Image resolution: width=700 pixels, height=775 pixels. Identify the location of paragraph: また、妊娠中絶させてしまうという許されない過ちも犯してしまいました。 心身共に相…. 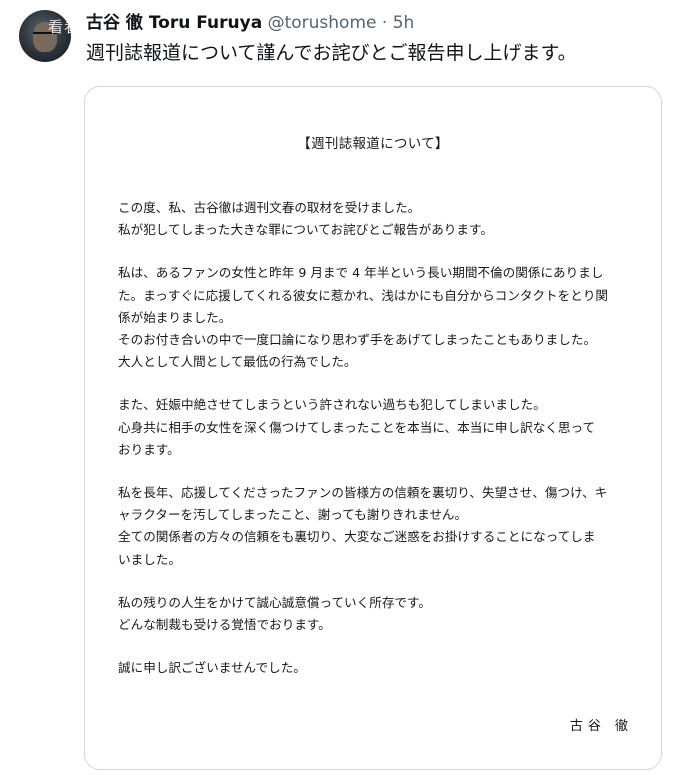
(378, 427).